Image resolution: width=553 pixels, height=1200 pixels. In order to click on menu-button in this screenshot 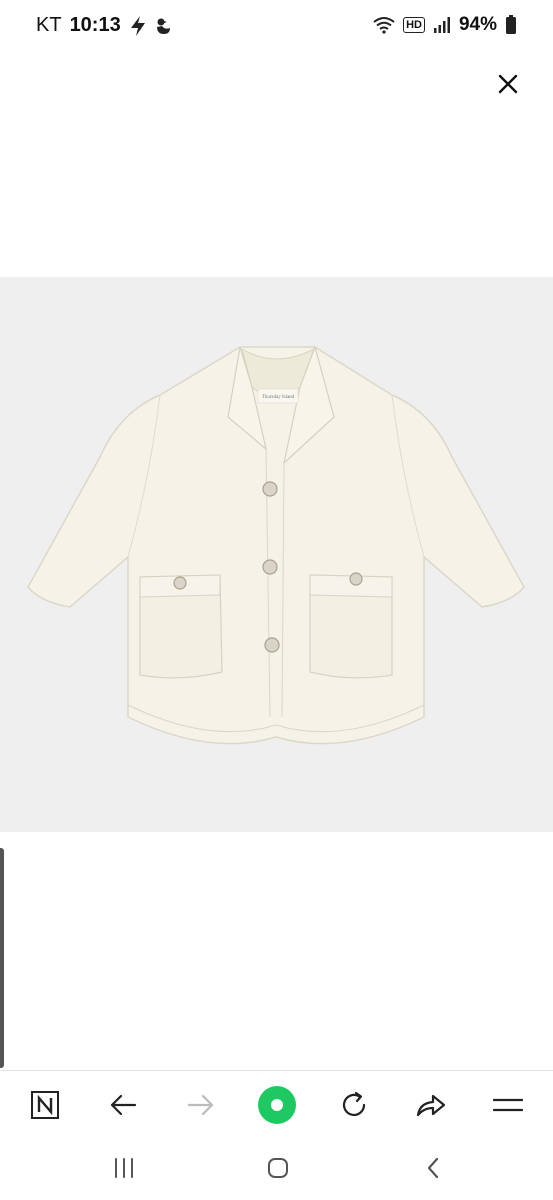, I will do `click(508, 1105)`.